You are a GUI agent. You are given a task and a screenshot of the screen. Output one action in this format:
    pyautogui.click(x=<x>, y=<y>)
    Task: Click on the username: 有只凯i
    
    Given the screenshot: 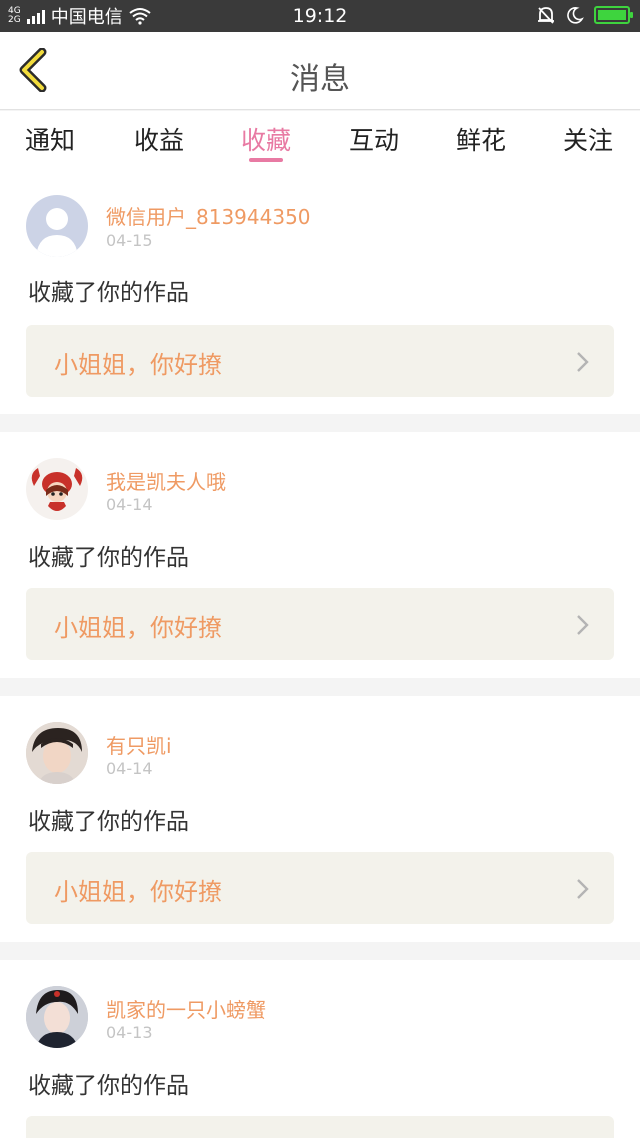 What is the action you would take?
    pyautogui.click(x=139, y=744)
    